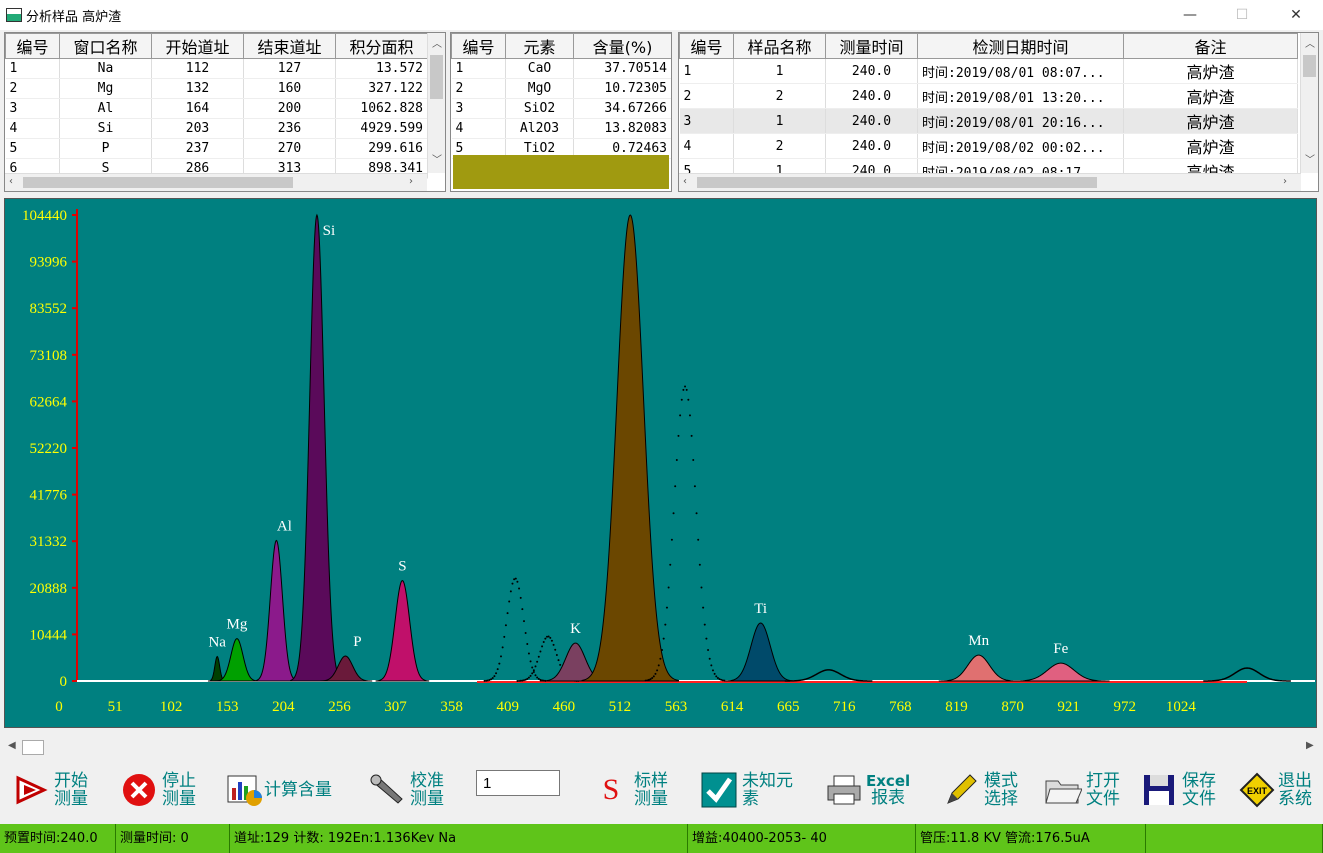 Image resolution: width=1323 pixels, height=853 pixels. I want to click on y-tick-label: 93996, so click(49, 263).